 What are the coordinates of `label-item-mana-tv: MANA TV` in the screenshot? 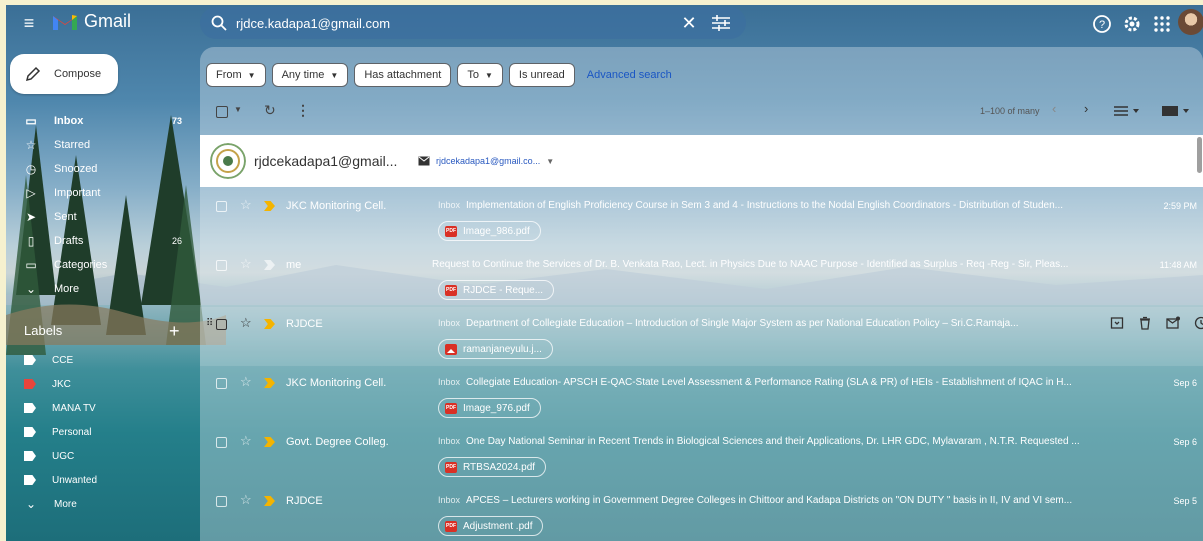 It's located at (99, 408).